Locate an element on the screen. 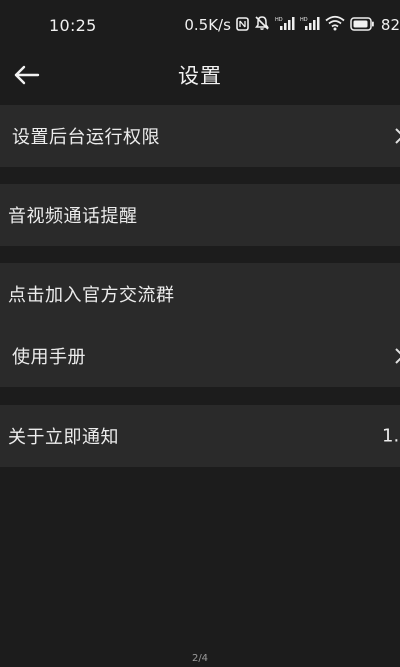 The image size is (400, 667). nfc-icon is located at coordinates (242, 25).